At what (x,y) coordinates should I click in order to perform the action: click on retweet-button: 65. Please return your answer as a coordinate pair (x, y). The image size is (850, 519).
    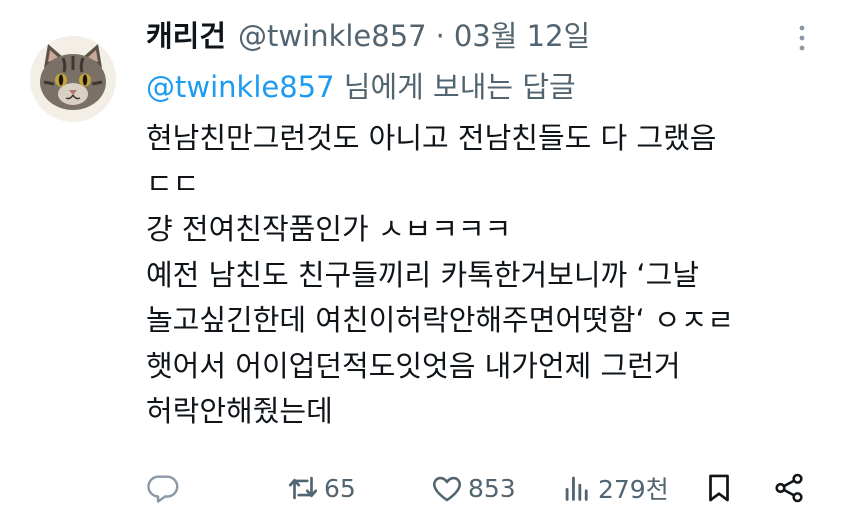
    Looking at the image, I should click on (321, 488).